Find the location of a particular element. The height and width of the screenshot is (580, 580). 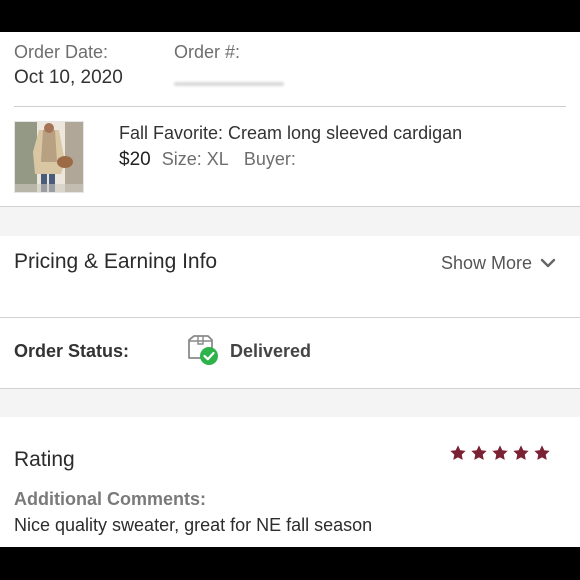

chevron-down-icon is located at coordinates (548, 263).